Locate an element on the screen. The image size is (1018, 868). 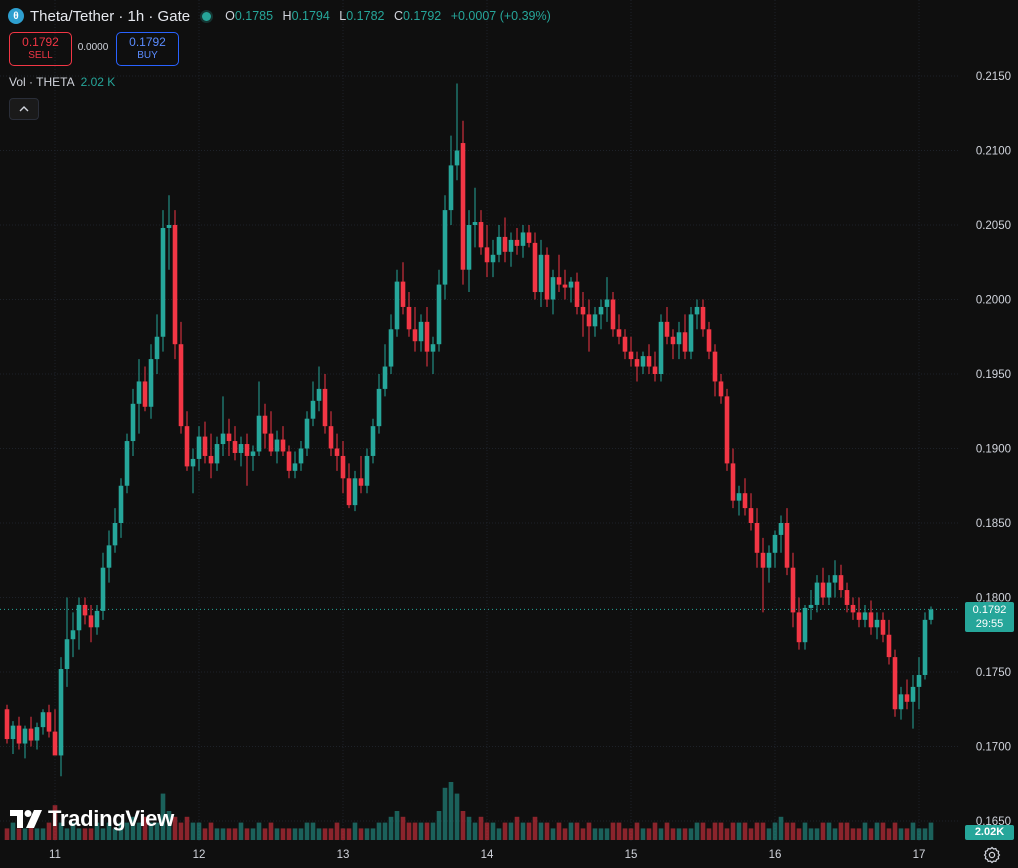
buy-label: BUY is located at coordinates (147, 55).